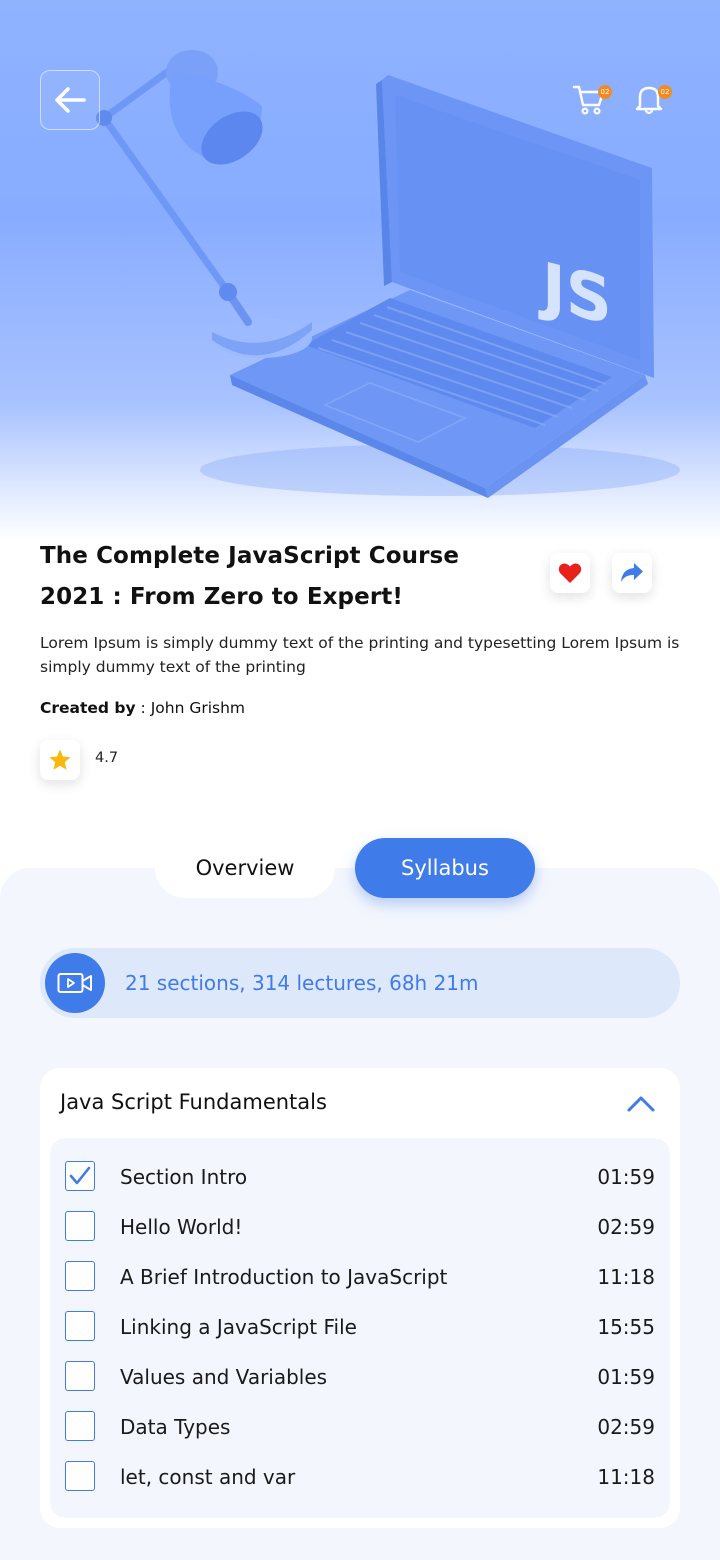 The width and height of the screenshot is (720, 1560). I want to click on back-button, so click(70, 100).